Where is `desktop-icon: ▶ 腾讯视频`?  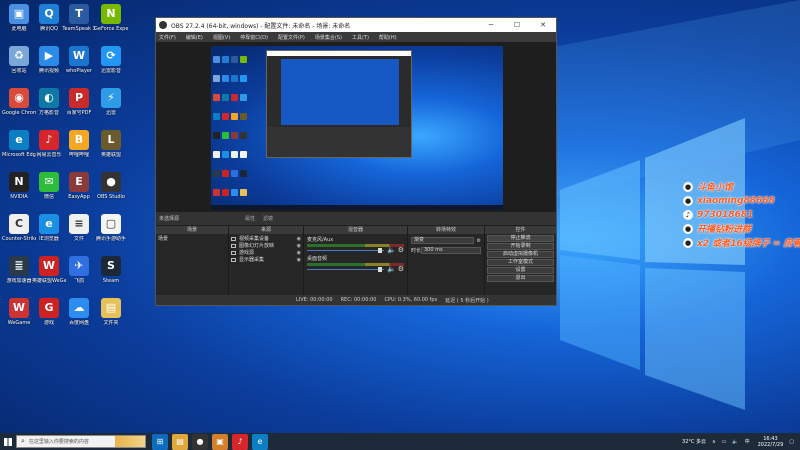 desktop-icon: ▶ 腾讯视频 is located at coordinates (49, 66).